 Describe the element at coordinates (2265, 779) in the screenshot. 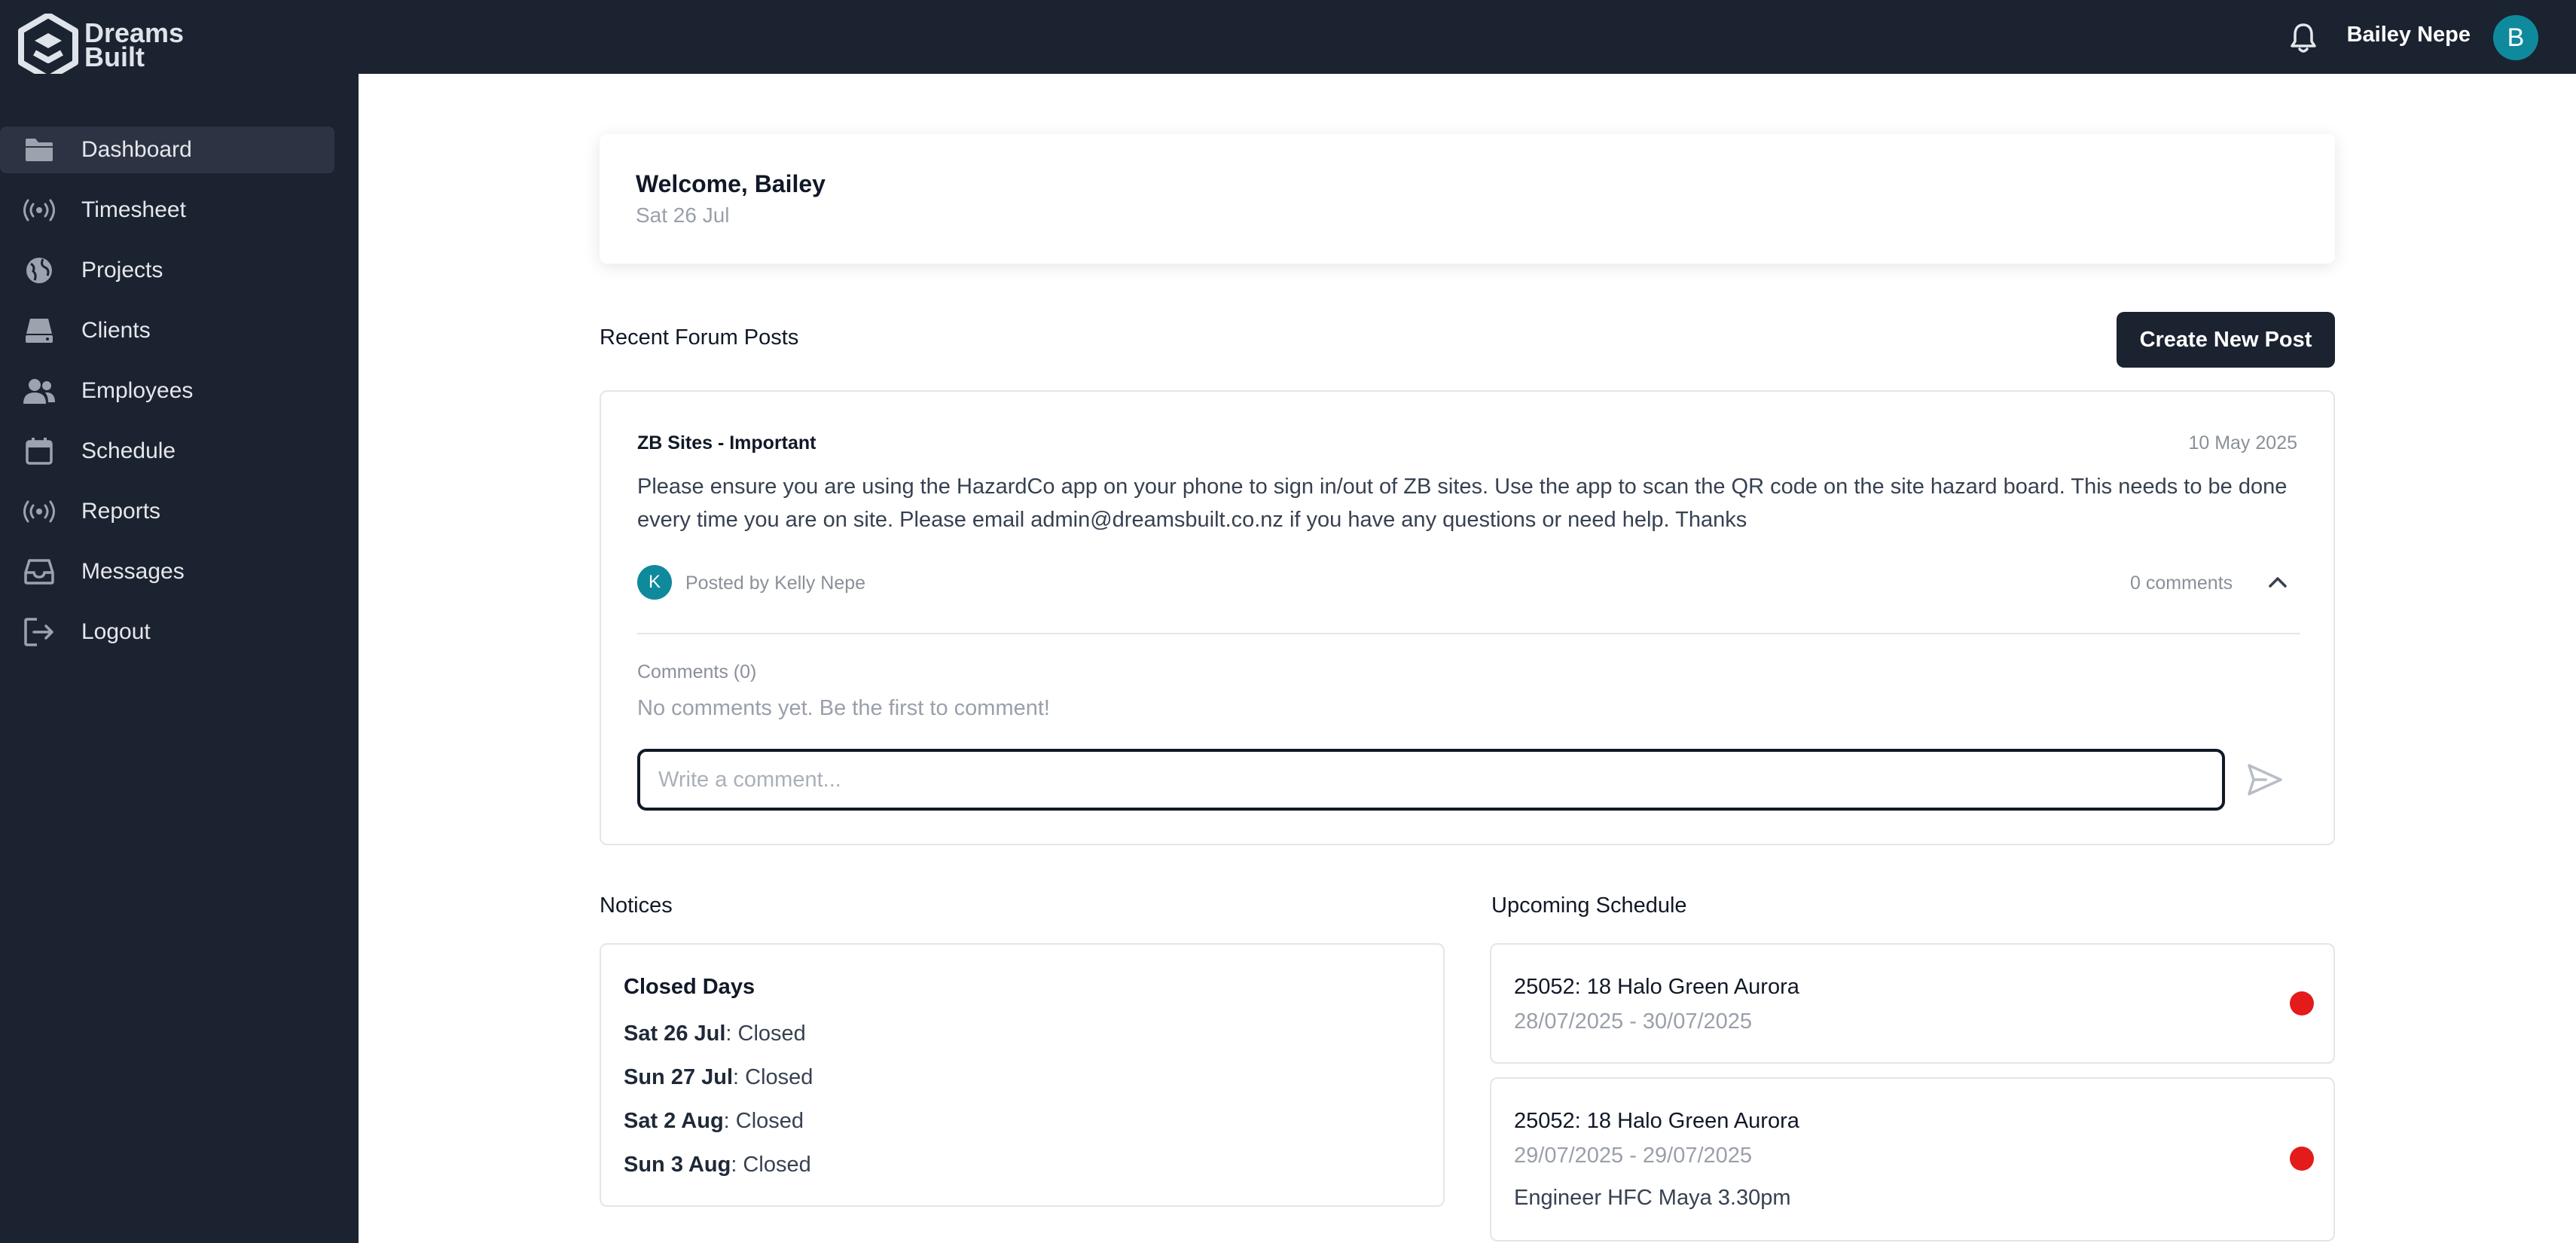

I see `send-icon` at that location.